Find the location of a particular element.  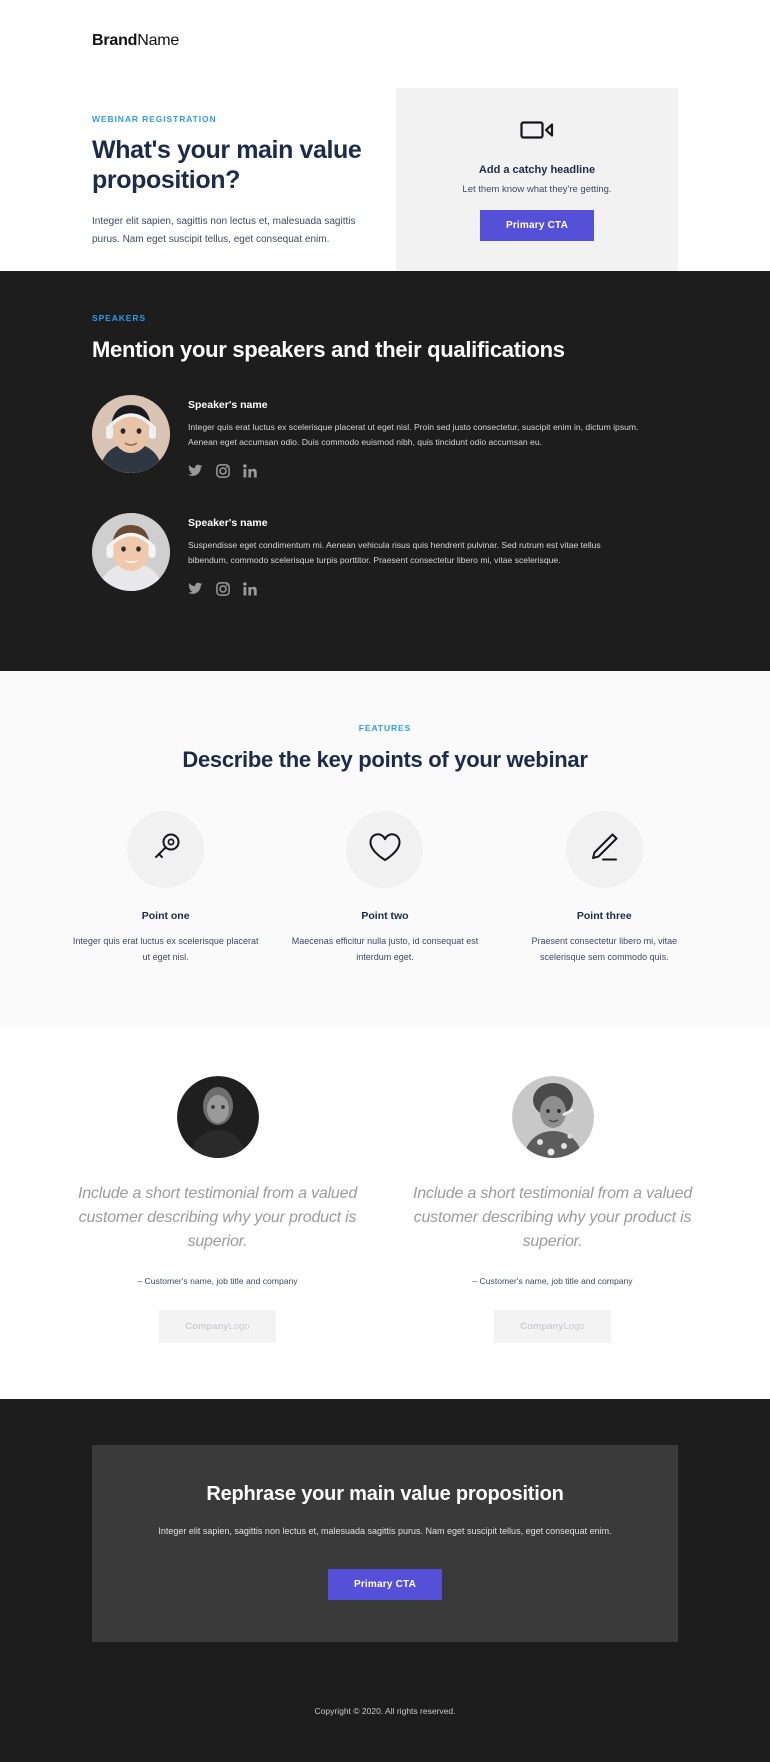

site-header: BrandName is located at coordinates (385, 41).